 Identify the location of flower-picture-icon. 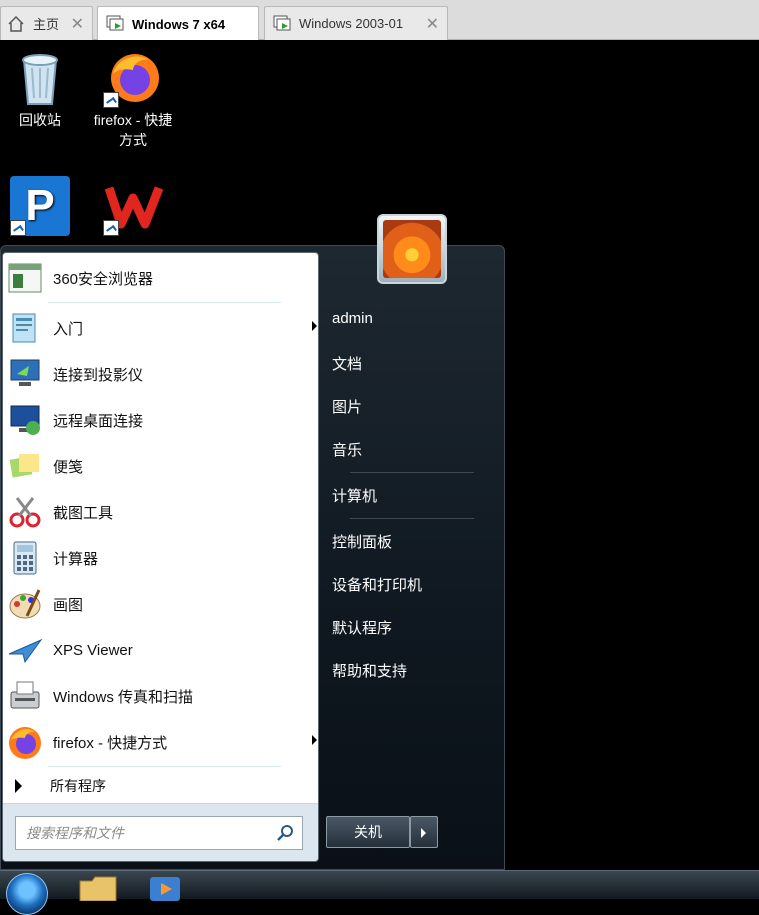
(412, 249).